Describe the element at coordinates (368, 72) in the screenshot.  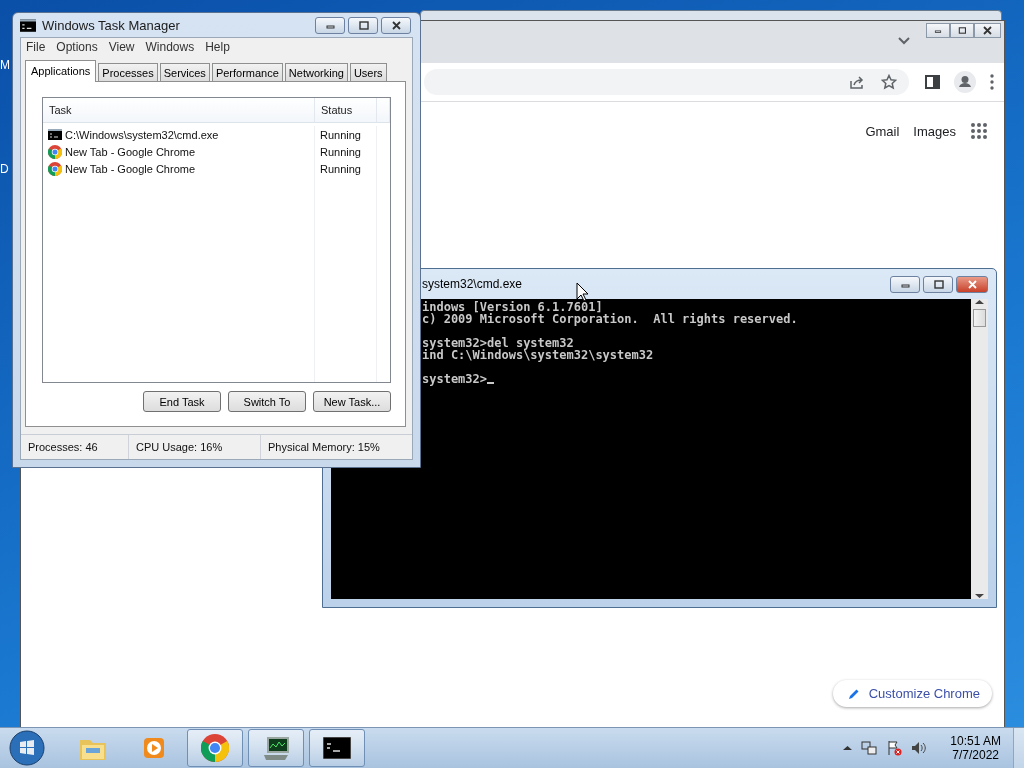
I see `tab: Users` at that location.